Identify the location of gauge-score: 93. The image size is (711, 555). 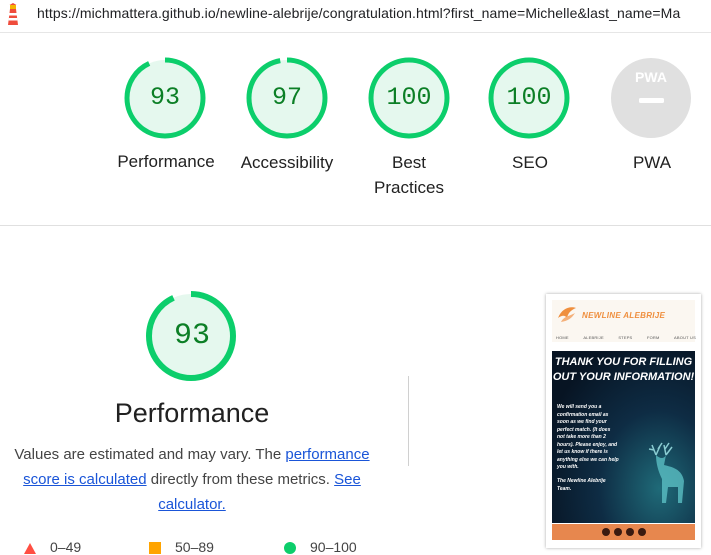
(164, 97).